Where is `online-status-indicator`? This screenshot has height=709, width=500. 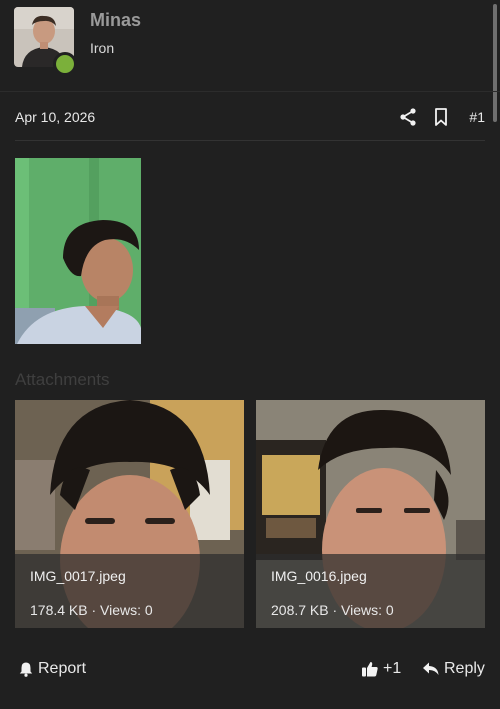 online-status-indicator is located at coordinates (65, 64).